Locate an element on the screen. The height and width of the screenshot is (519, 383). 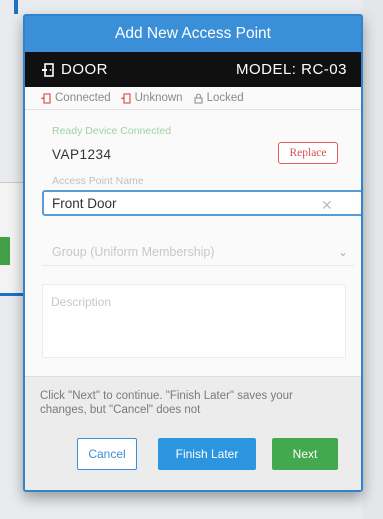
background-right-edge is located at coordinates (372, 259).